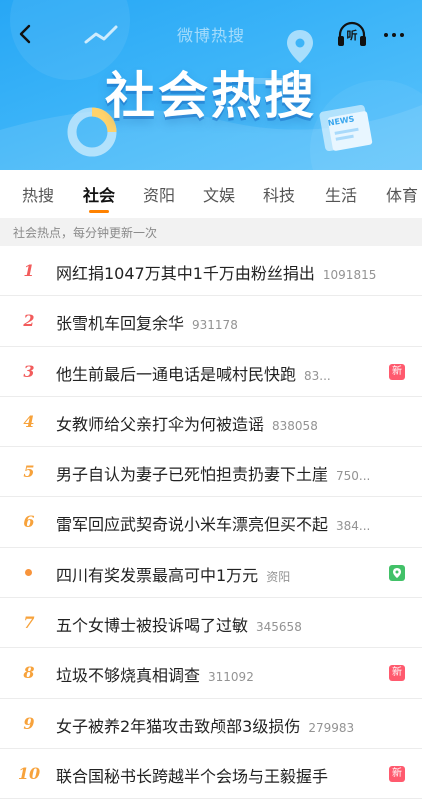 This screenshot has width=422, height=800. I want to click on bullet-dot-icon, so click(28, 572).